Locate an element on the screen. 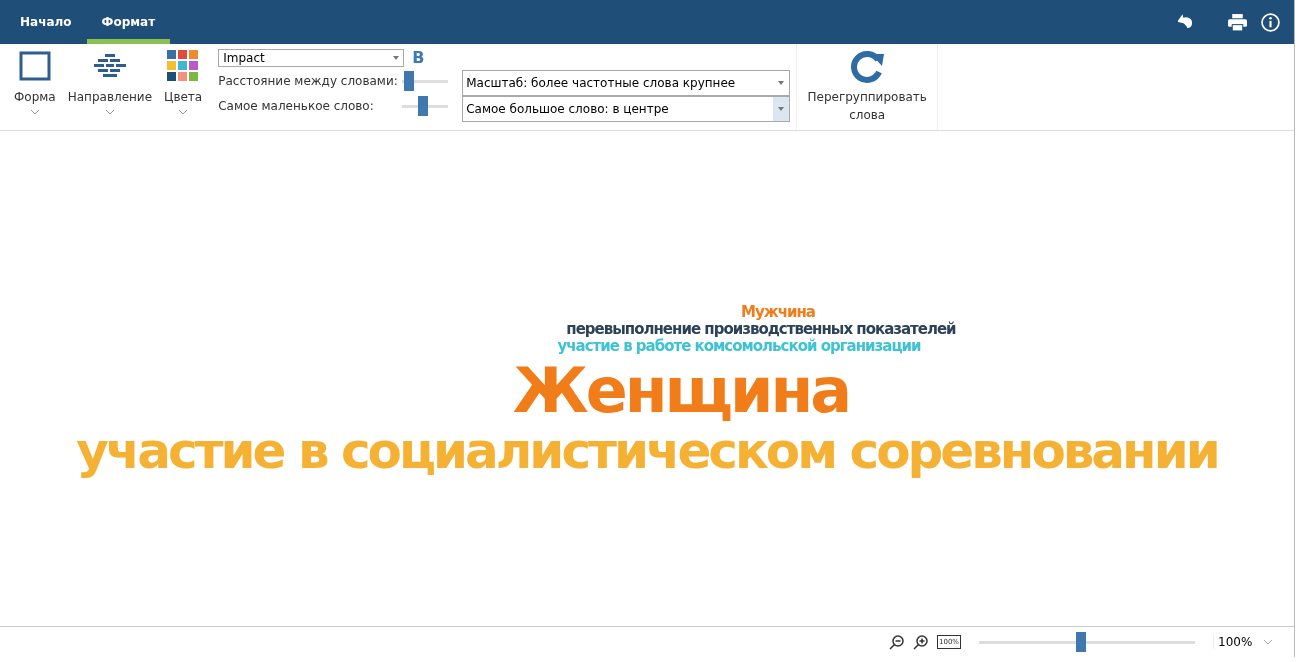 The image size is (1302, 662). option-dropdown: Самое большое слово: в центре is located at coordinates (626, 109).